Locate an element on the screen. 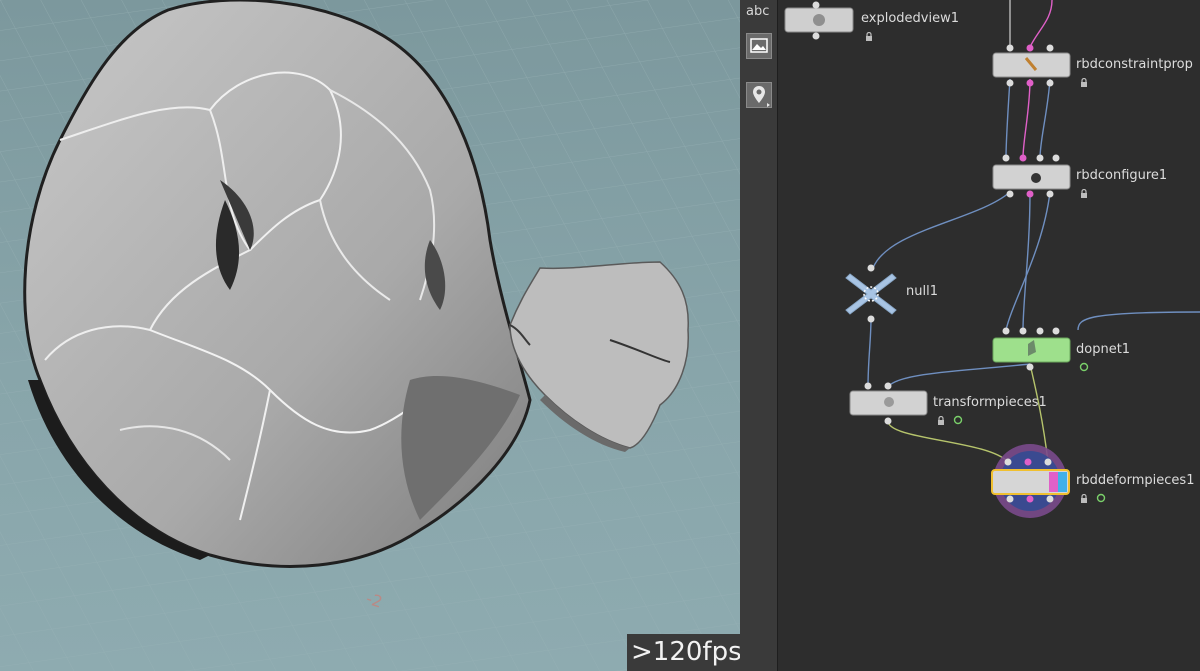 The height and width of the screenshot is (671, 1200). node-label-rbdconstraintprop: rbdconstraintprop is located at coordinates (1134, 64).